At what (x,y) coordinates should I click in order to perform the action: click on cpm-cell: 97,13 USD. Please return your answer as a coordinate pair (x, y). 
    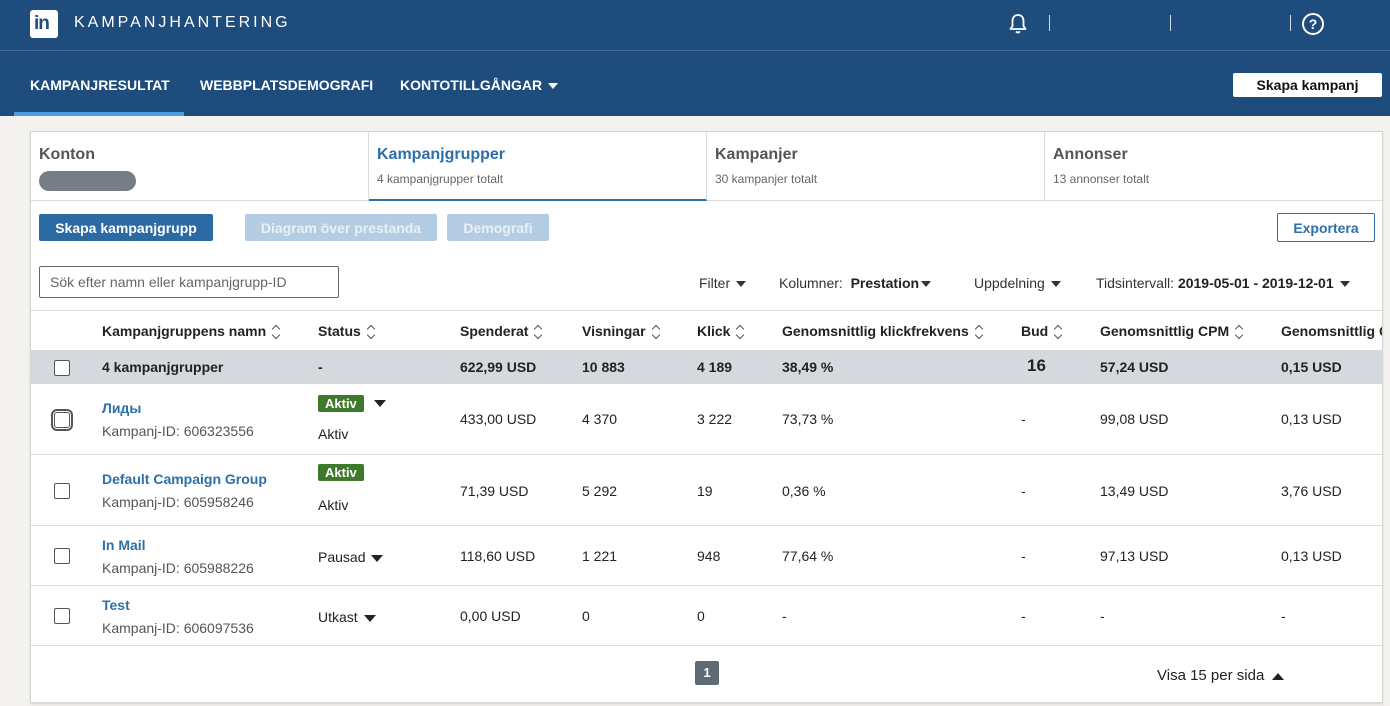
    Looking at the image, I should click on (1134, 556).